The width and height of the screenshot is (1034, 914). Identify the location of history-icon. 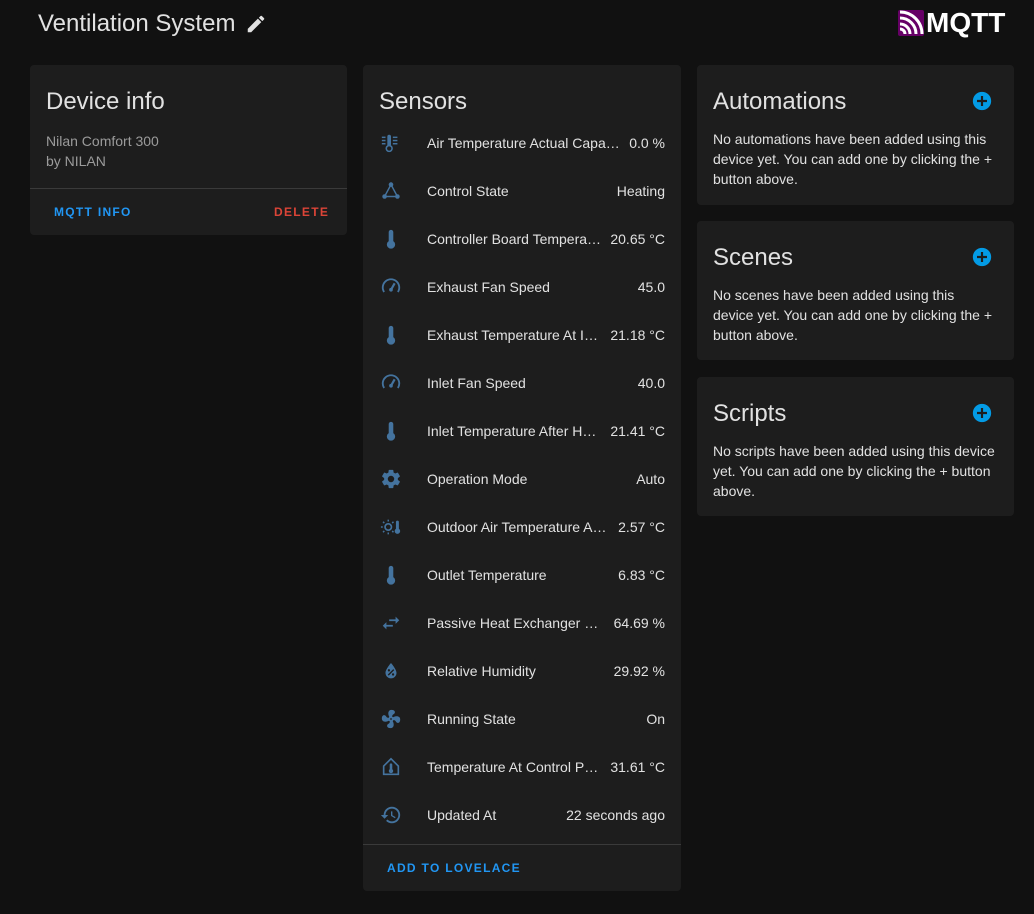
(391, 815).